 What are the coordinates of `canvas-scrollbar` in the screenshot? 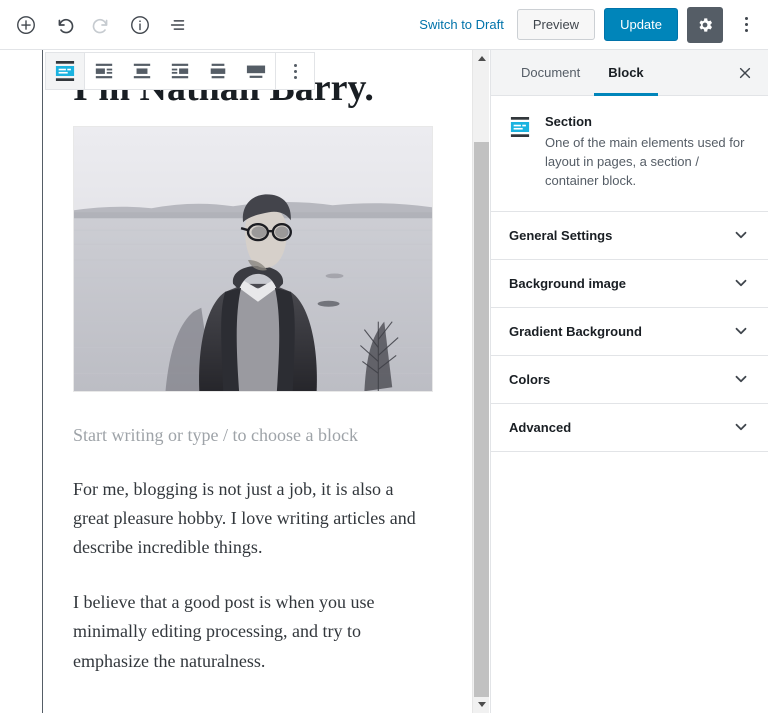 It's located at (480, 381).